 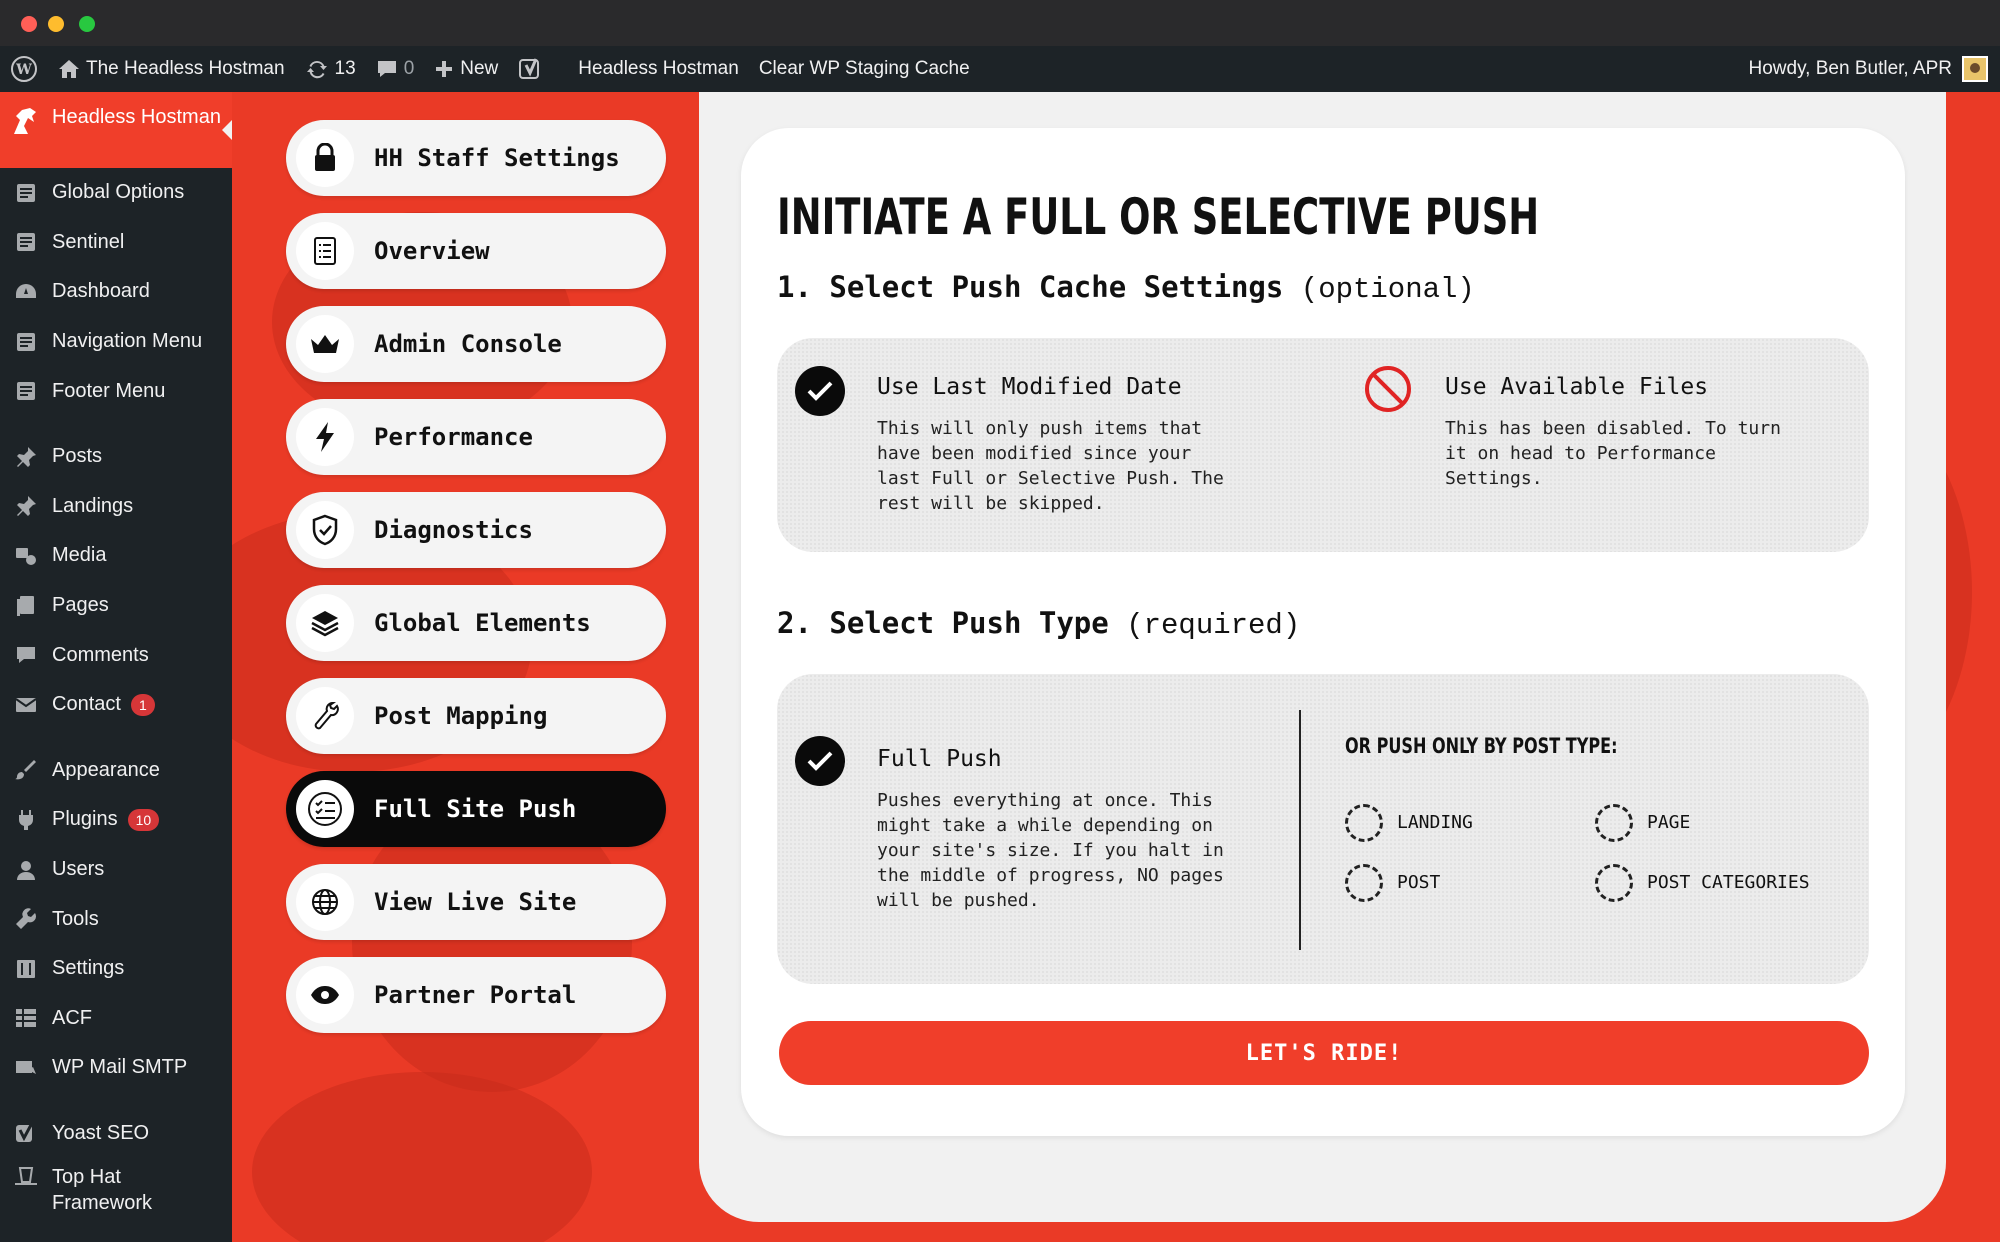 What do you see at coordinates (100, 654) in the screenshot?
I see `sidebar-item-label: Comments` at bounding box center [100, 654].